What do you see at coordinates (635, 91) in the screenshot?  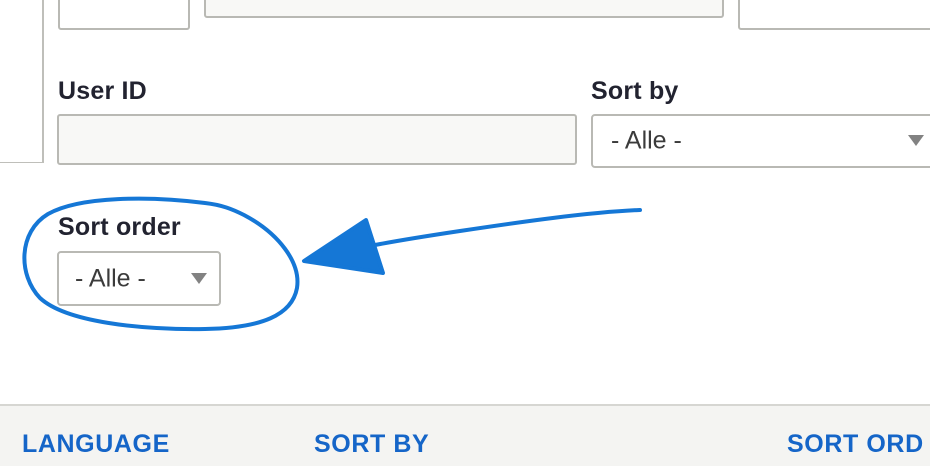 I see `sort-by-label: Sort by` at bounding box center [635, 91].